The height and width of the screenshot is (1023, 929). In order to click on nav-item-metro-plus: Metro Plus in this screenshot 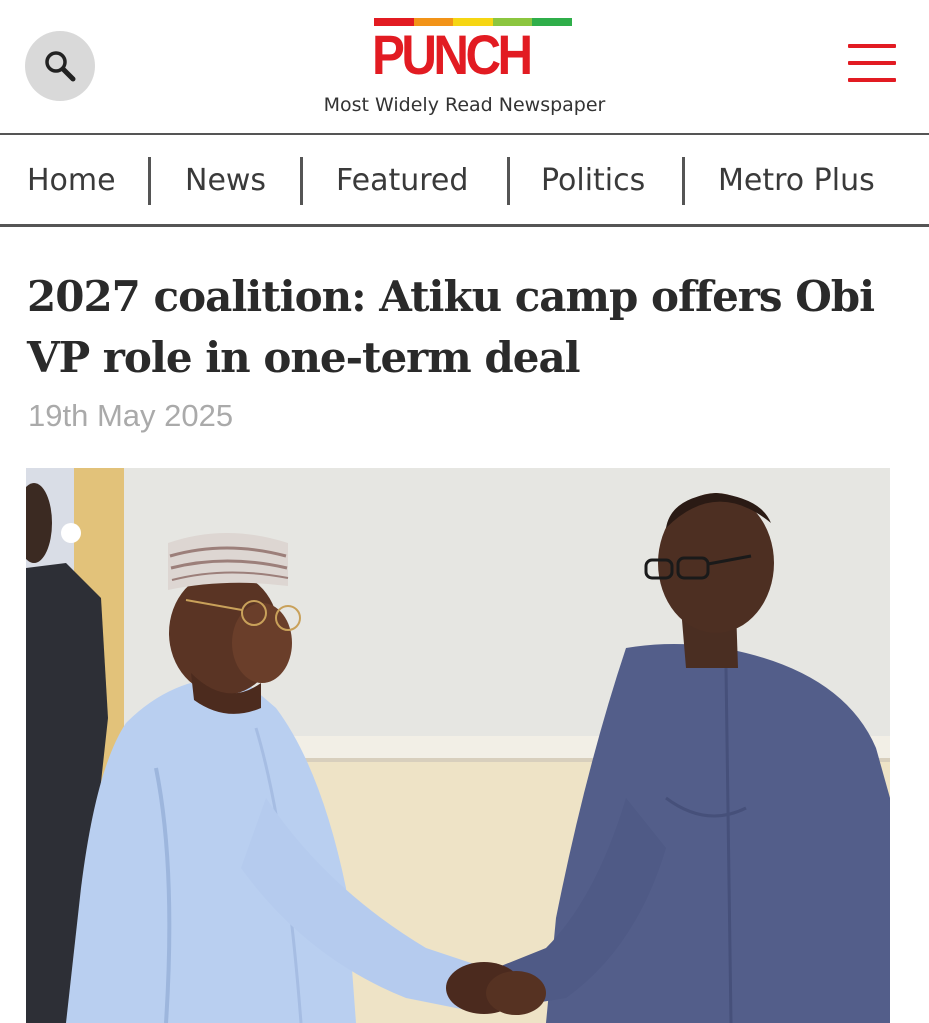, I will do `click(796, 180)`.